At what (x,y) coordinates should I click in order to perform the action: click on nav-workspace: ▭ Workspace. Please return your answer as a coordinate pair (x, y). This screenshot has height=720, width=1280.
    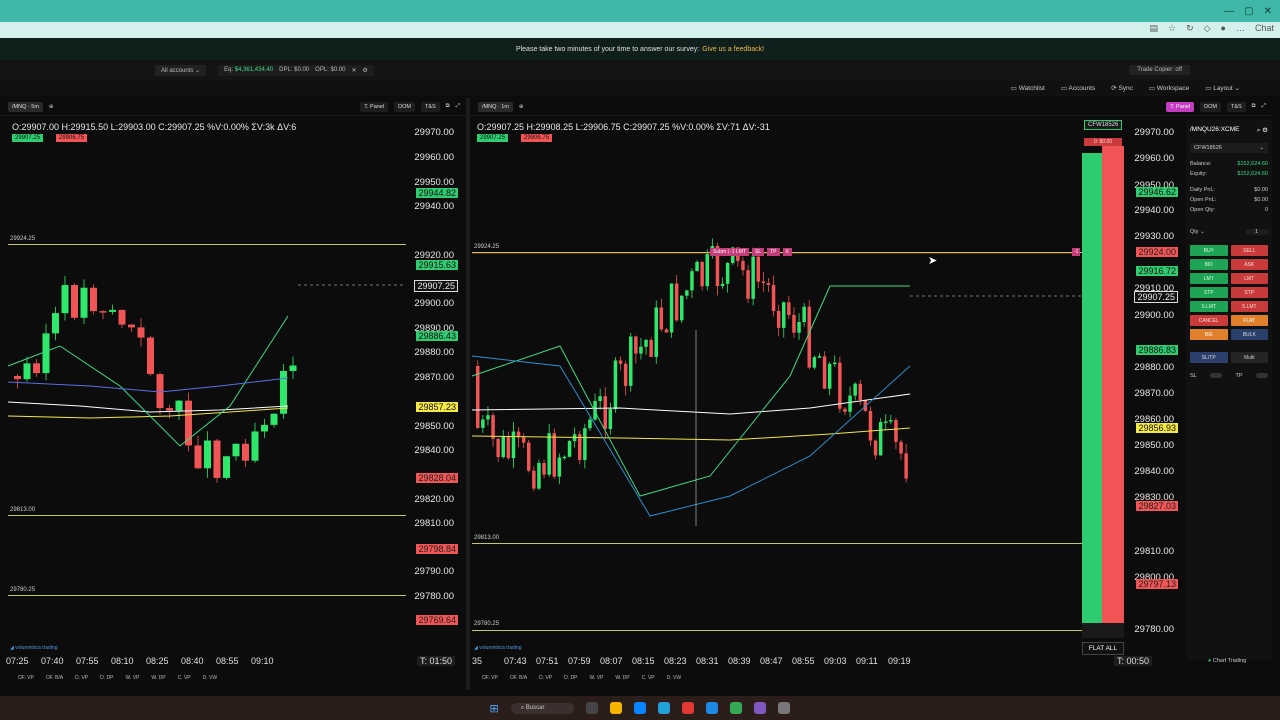
    Looking at the image, I should click on (1169, 88).